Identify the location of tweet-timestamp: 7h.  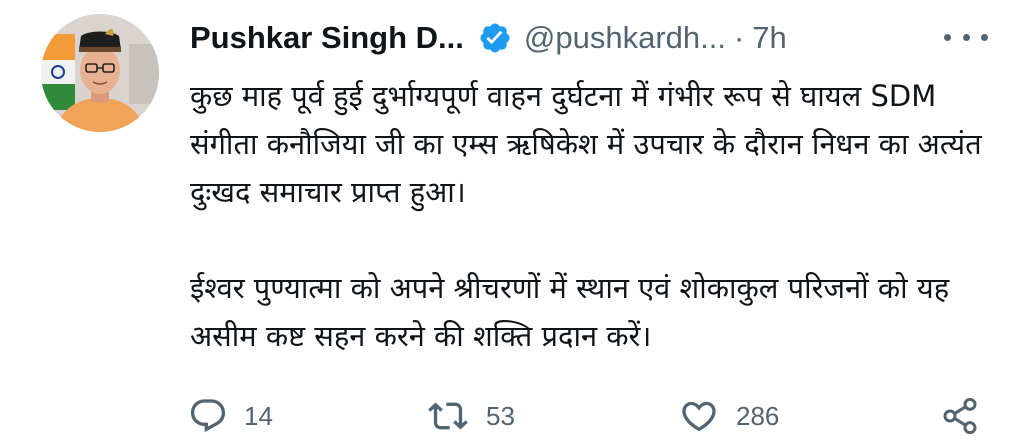
(769, 38).